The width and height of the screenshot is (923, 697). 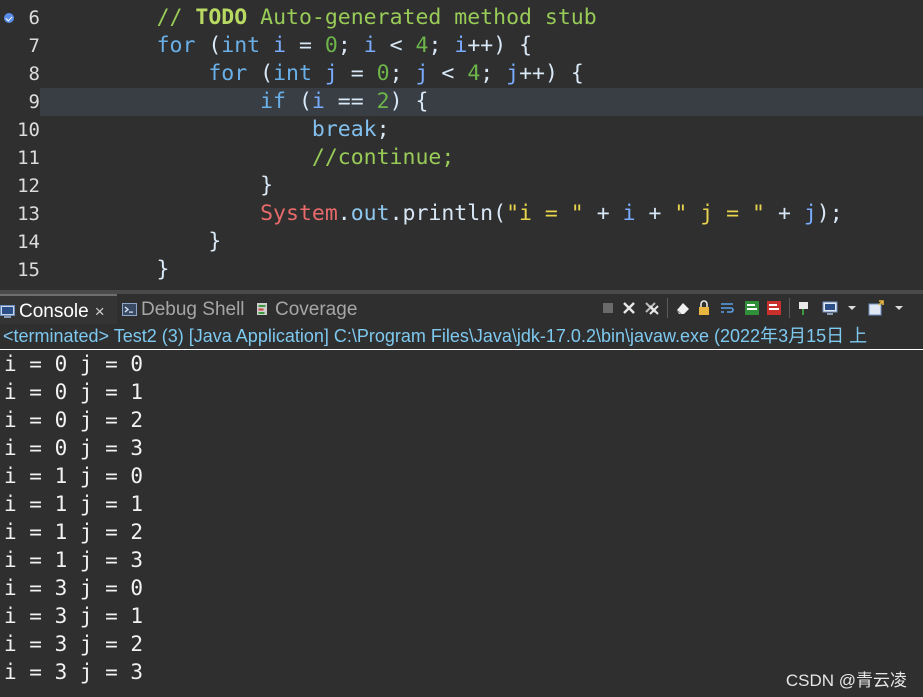 I want to click on show-on-stderr-icon, so click(x=774, y=308).